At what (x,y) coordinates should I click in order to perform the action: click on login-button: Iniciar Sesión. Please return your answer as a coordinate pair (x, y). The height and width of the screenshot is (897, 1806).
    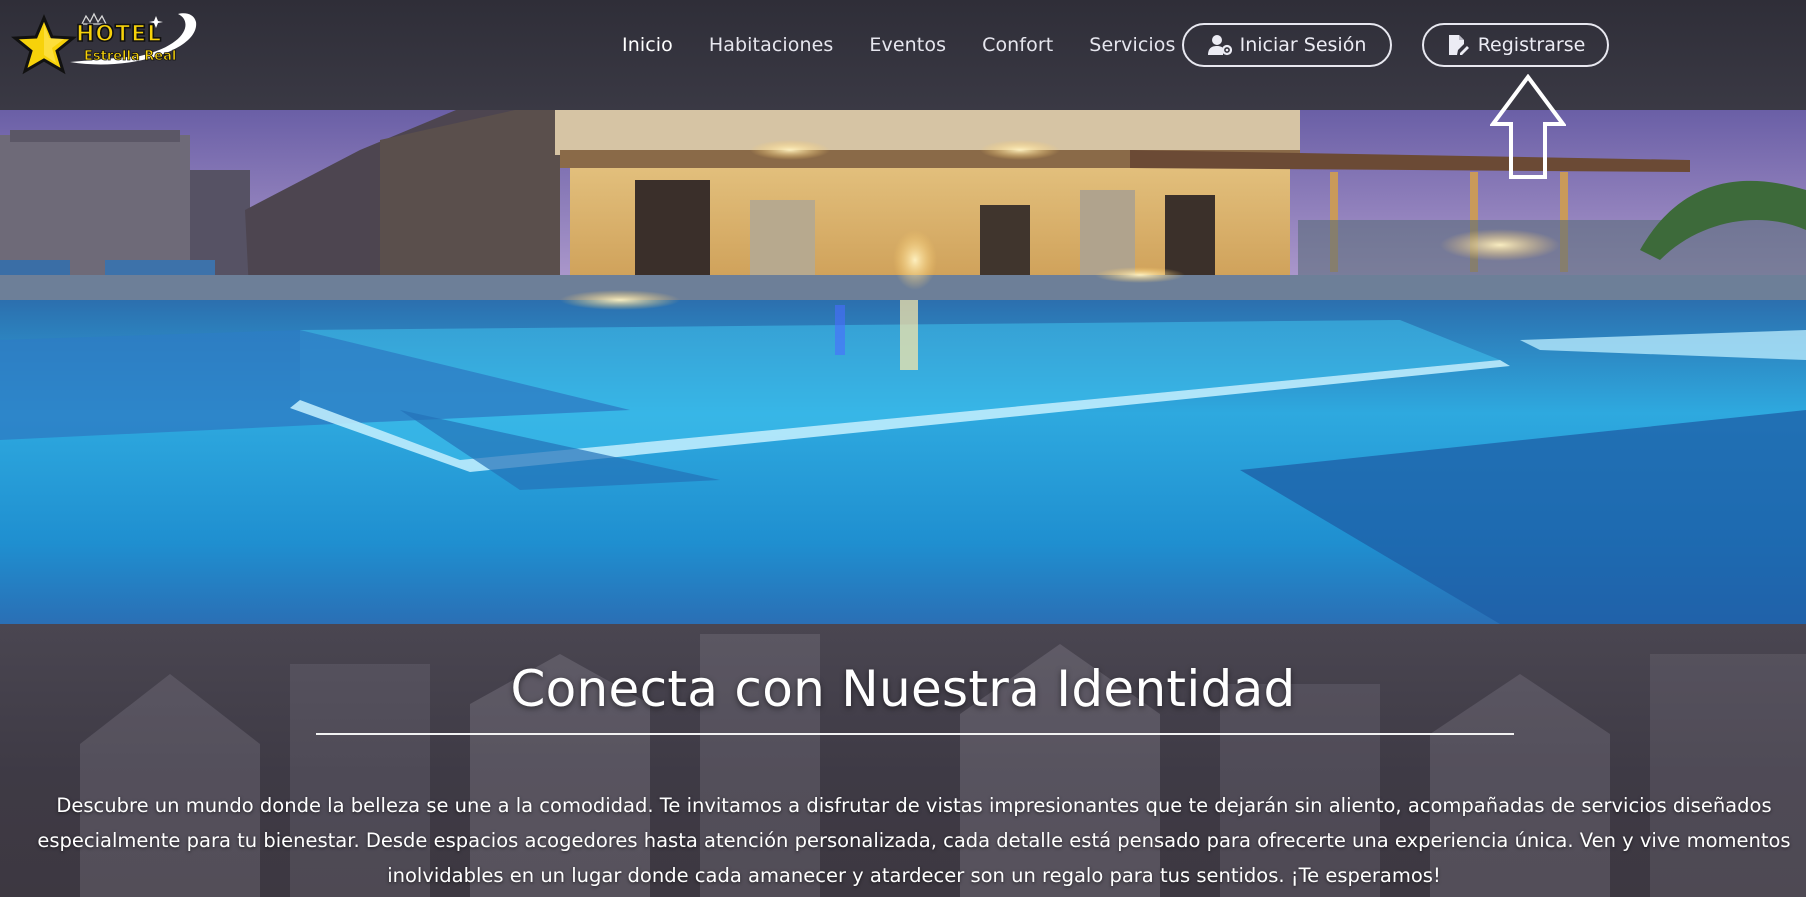
    Looking at the image, I should click on (1287, 45).